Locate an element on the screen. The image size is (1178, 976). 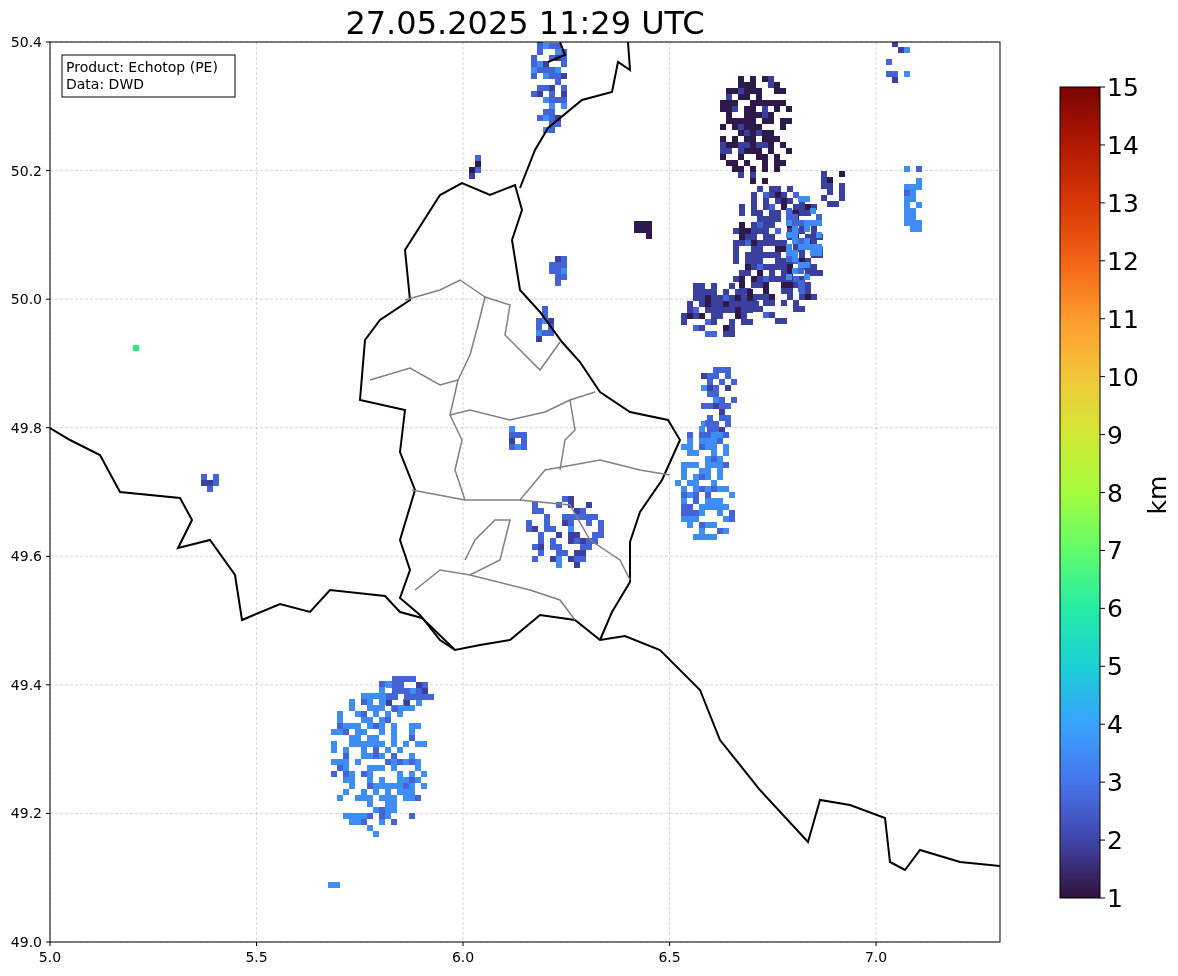
colorbar-tick-label: 15 is located at coordinates (1123, 87).